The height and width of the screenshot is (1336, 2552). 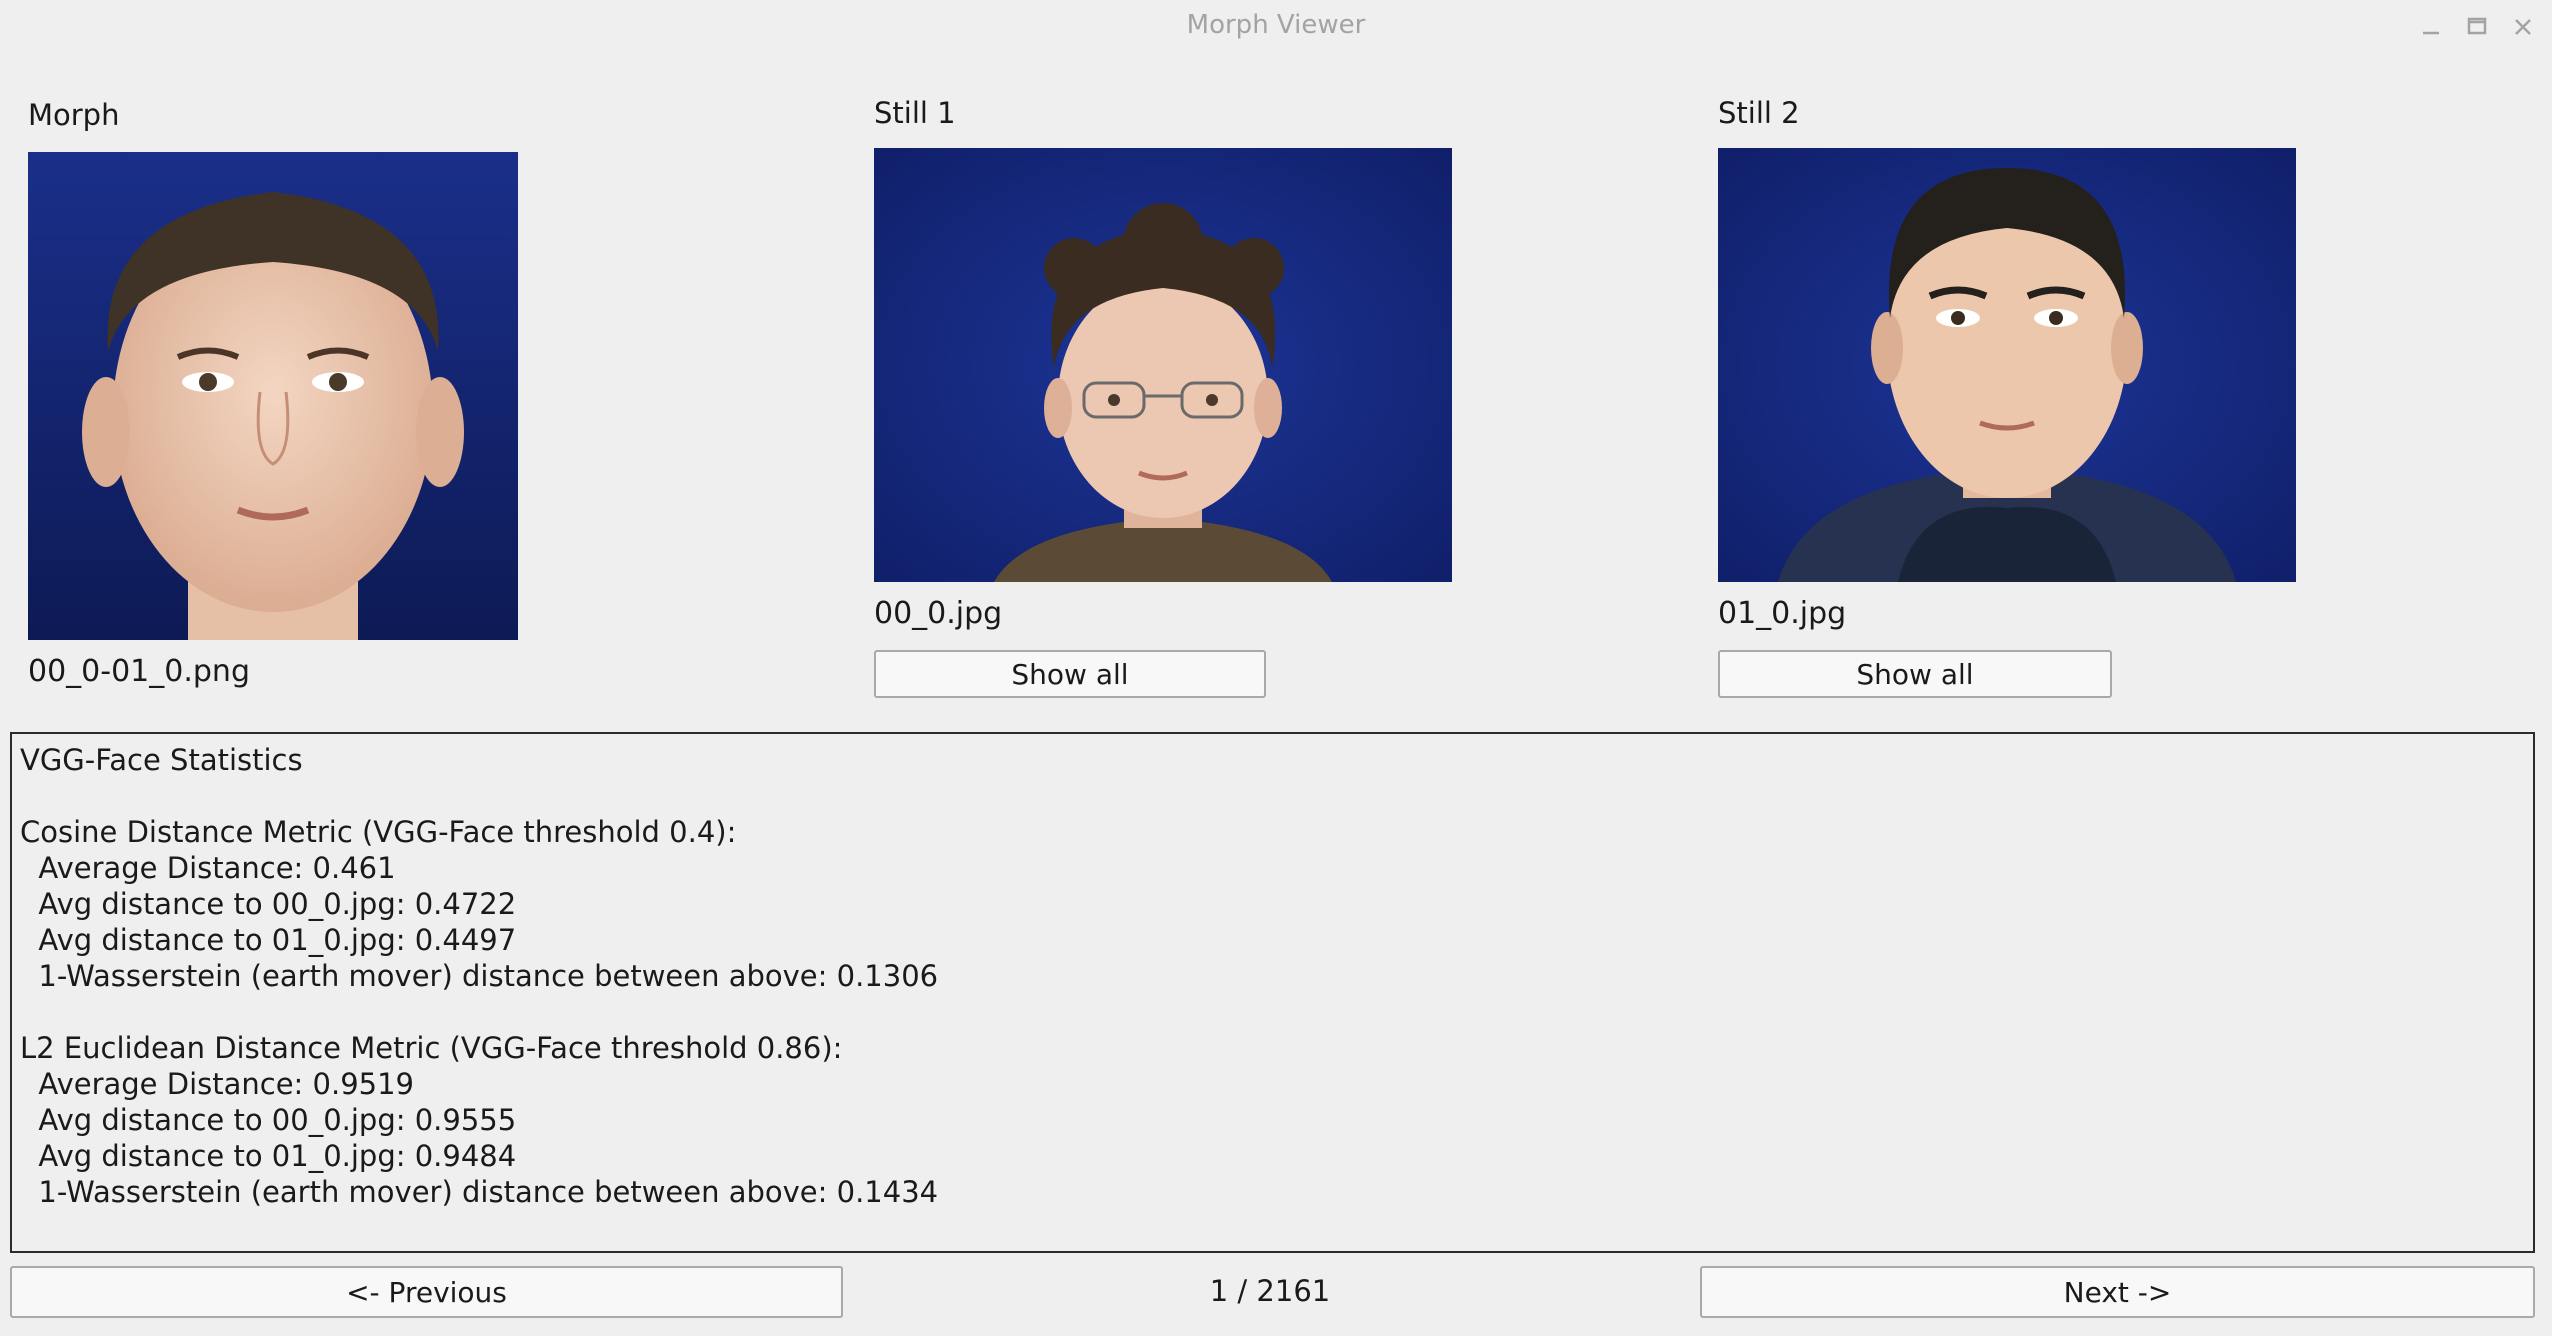 I want to click on morph-filename: 00_0-01_0.png, so click(x=139, y=671).